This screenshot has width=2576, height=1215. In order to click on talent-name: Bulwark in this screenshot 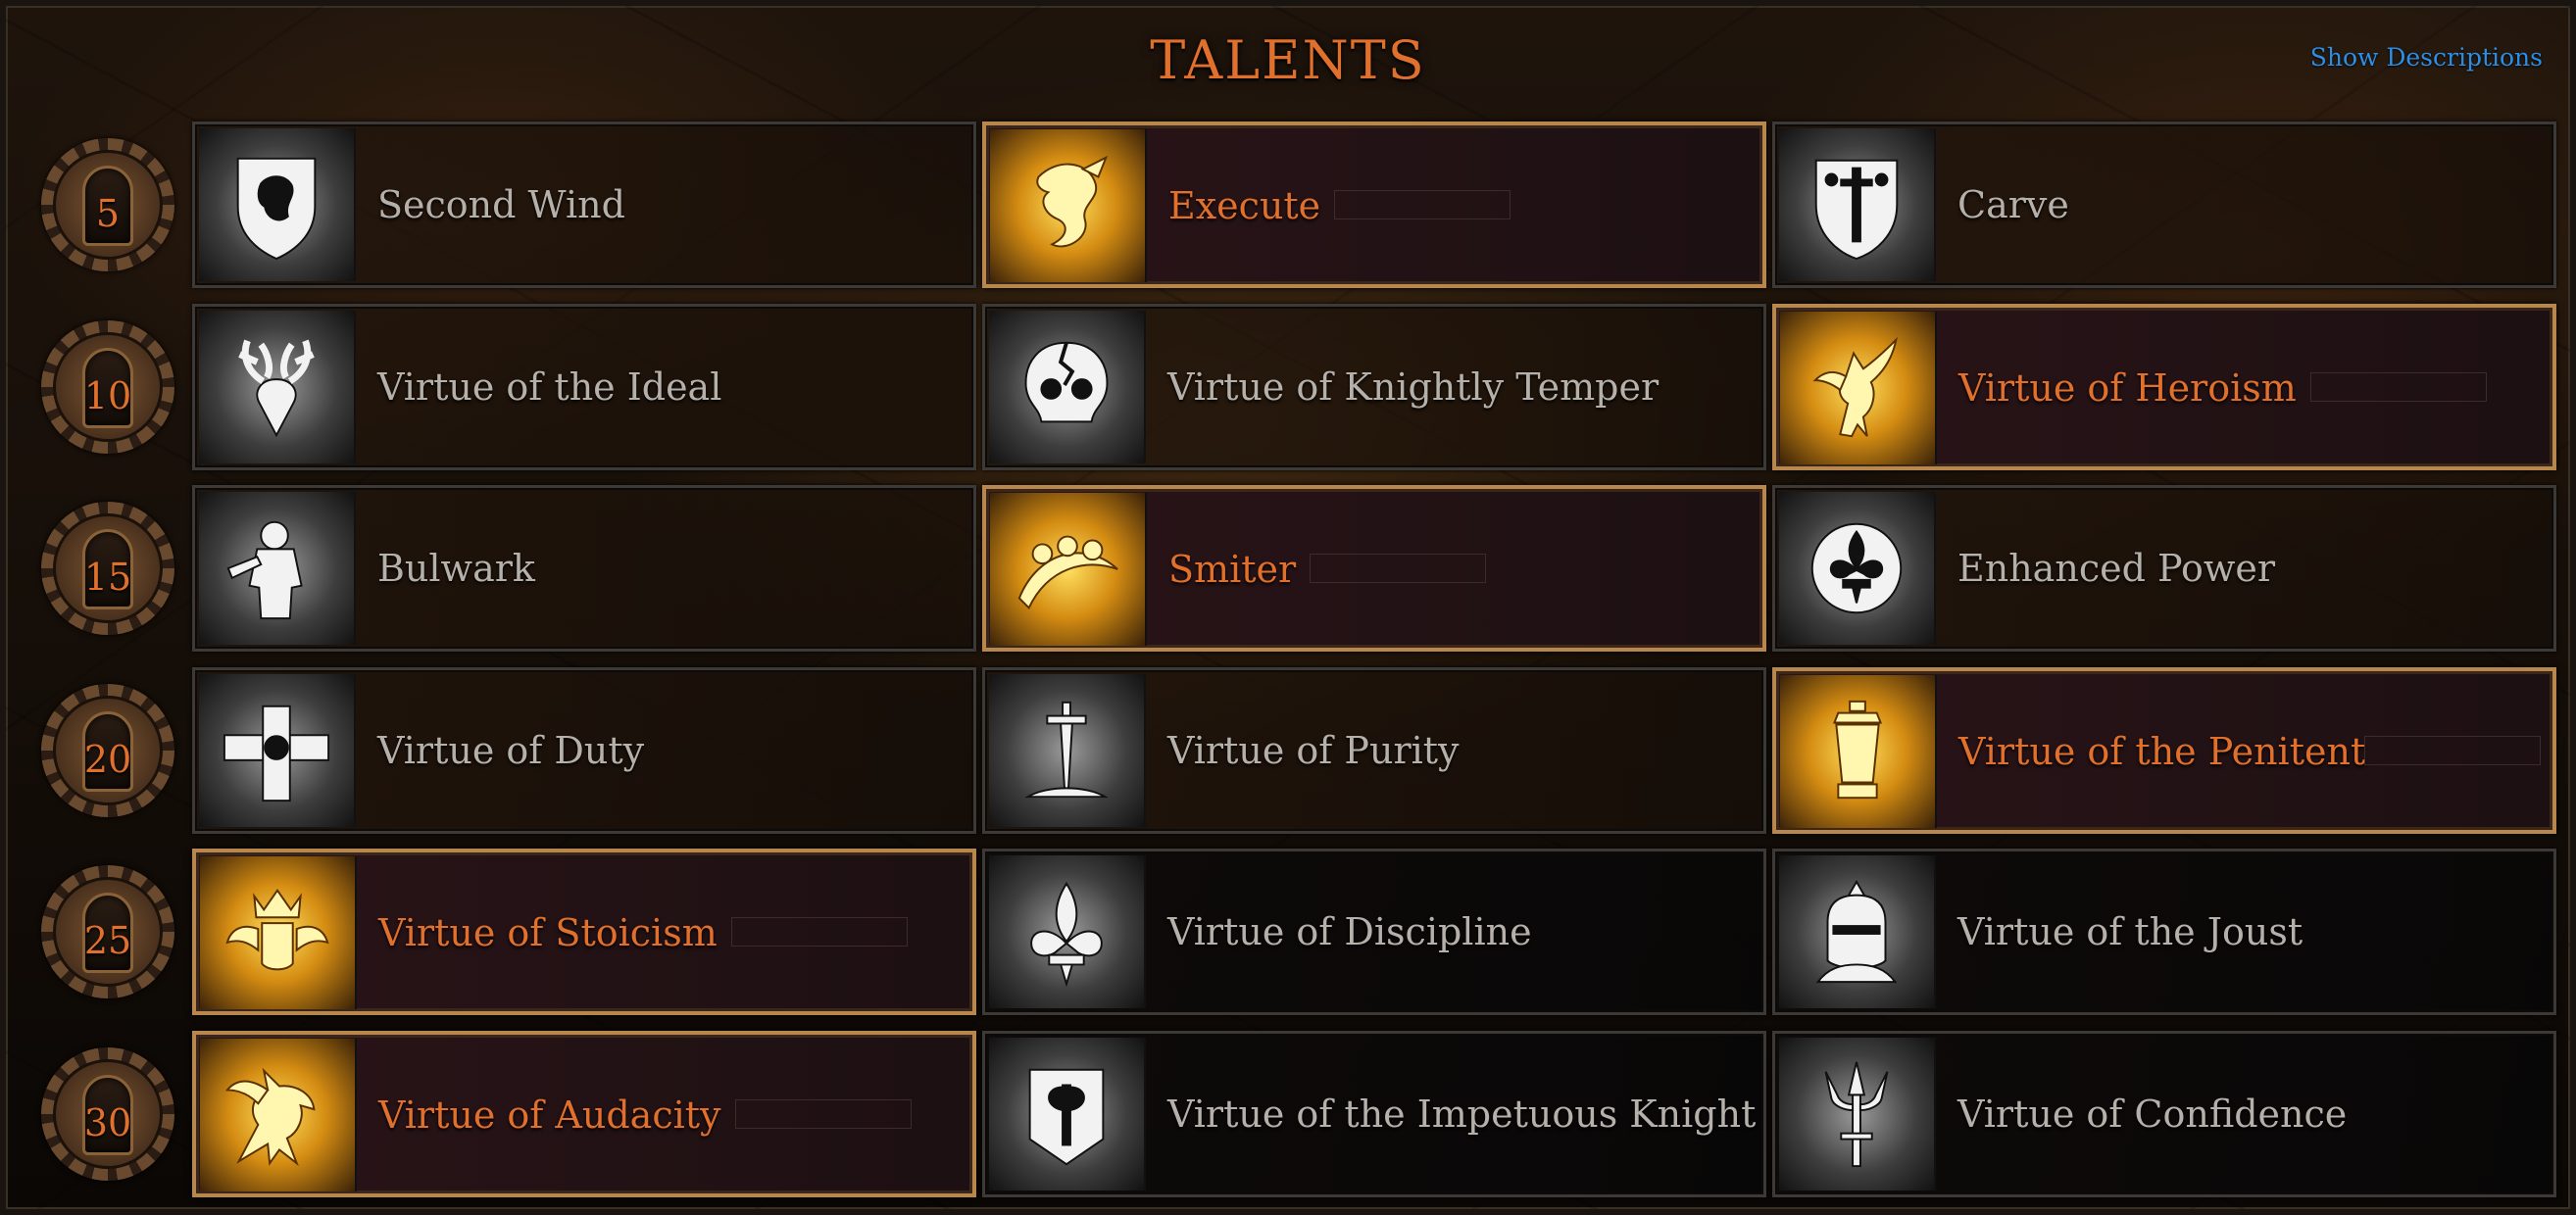, I will do `click(456, 568)`.